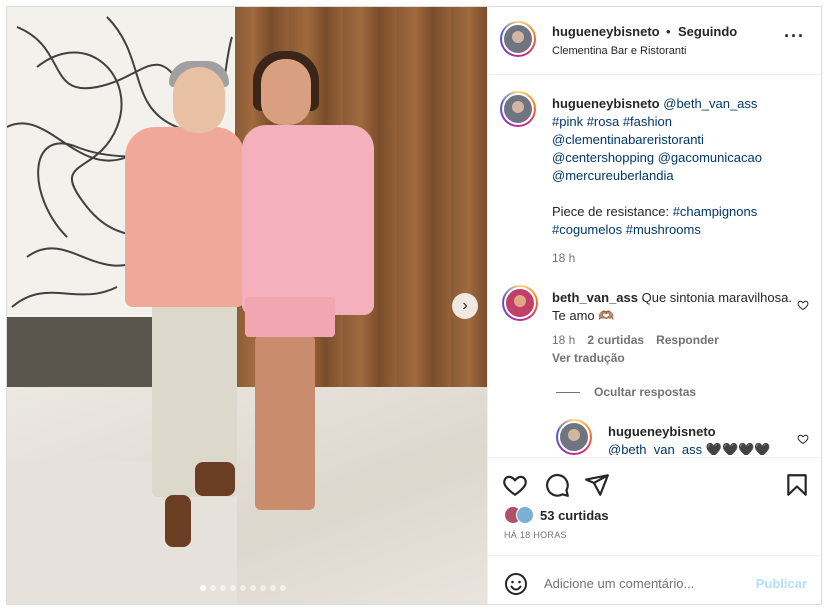 This screenshot has height=611, width=832. I want to click on likes-row: 53 curtidas, so click(556, 515).